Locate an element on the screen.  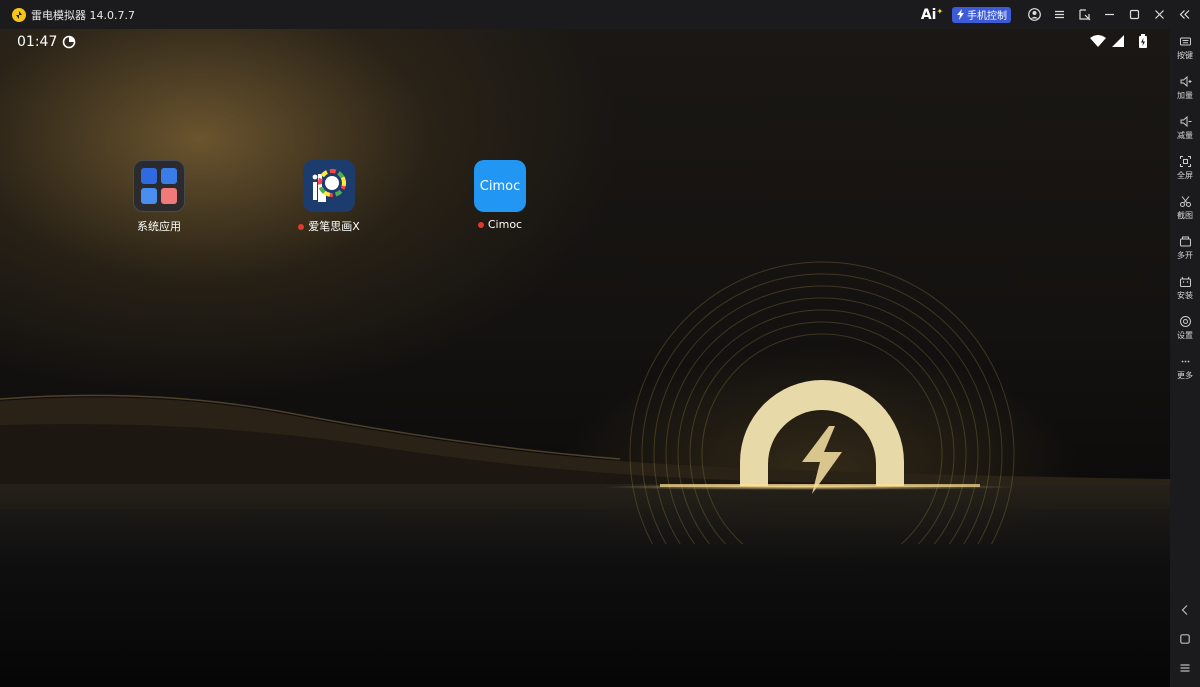
app-ibispaint: 爱笔思画X is located at coordinates (329, 197).